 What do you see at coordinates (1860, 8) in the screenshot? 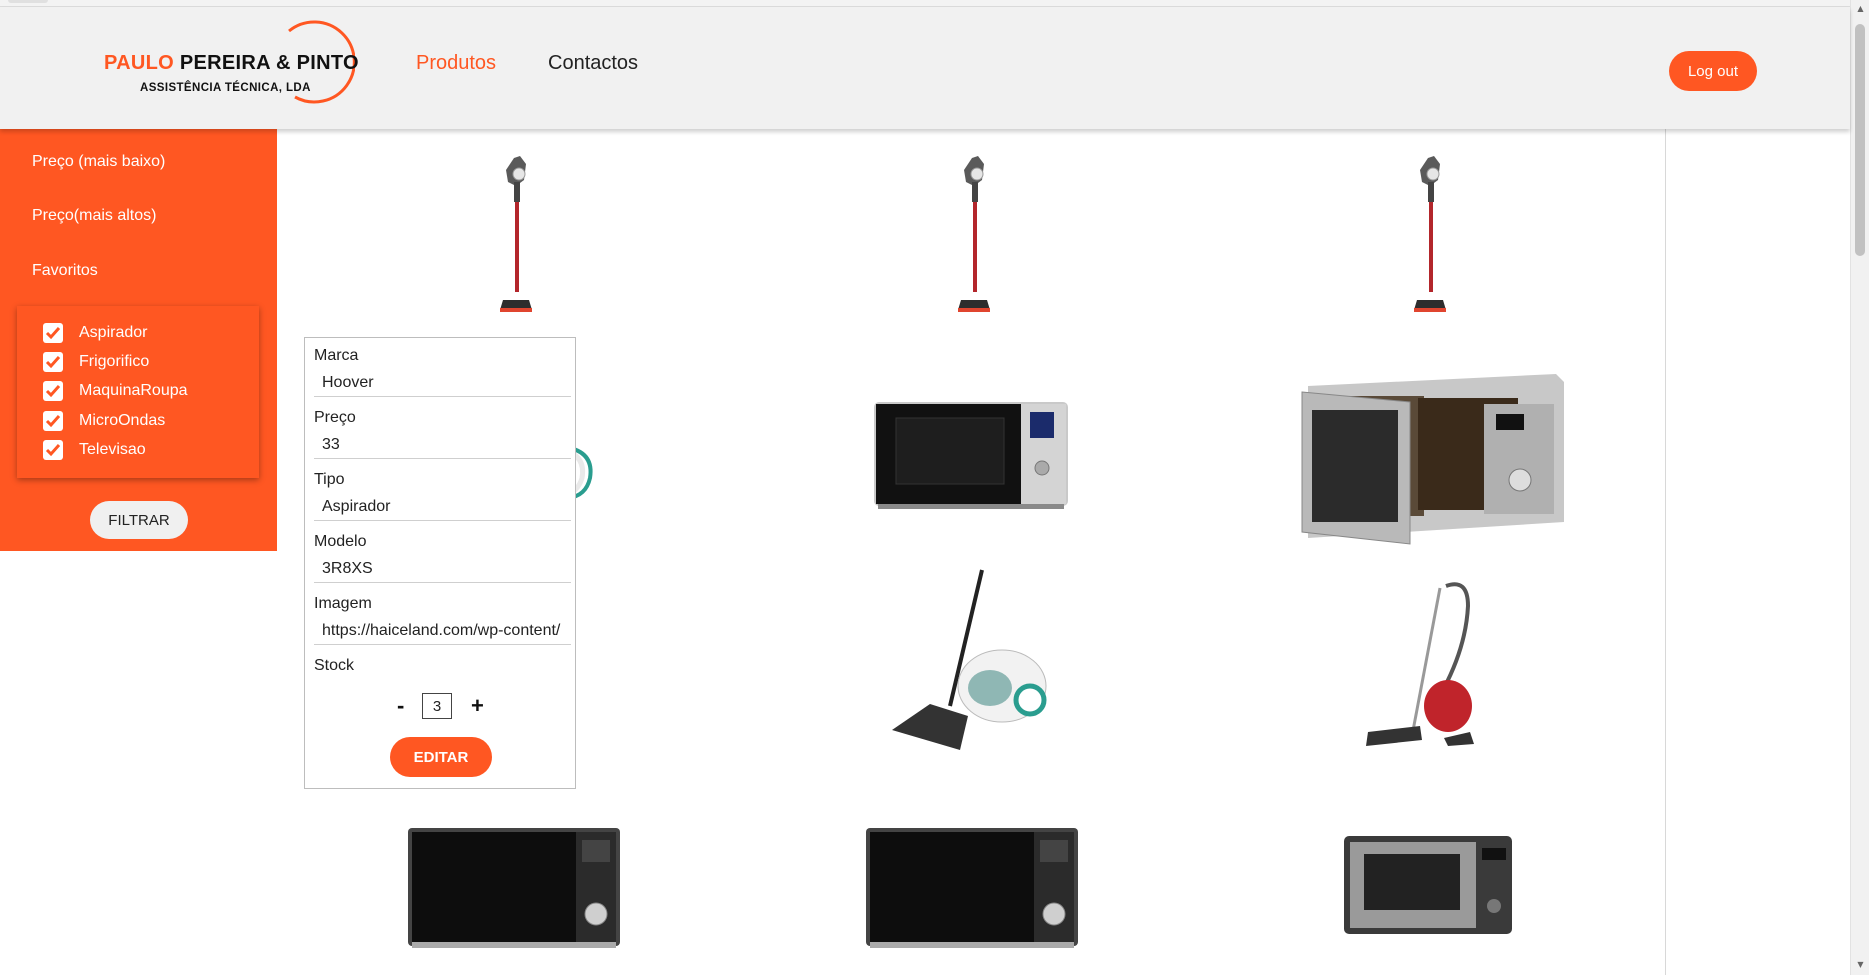
I see `scroll-up-icon: ▲` at bounding box center [1860, 8].